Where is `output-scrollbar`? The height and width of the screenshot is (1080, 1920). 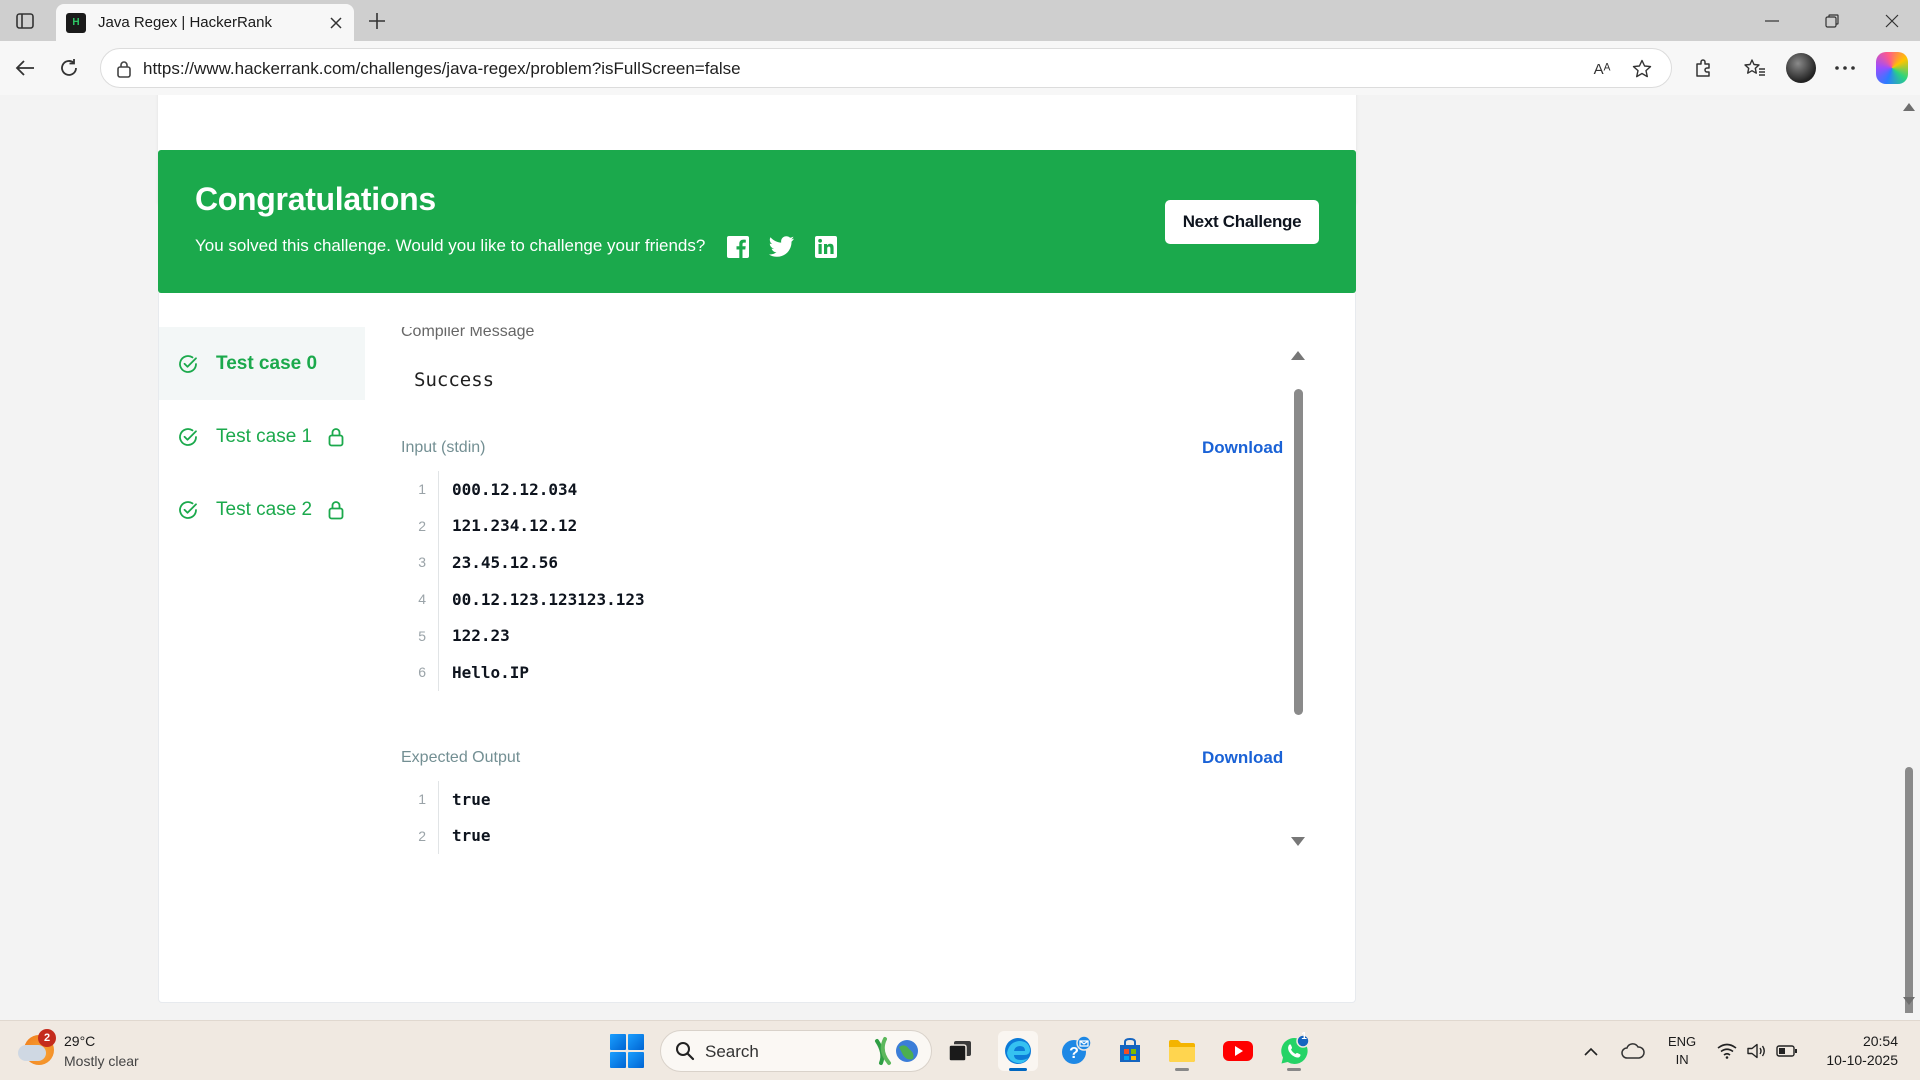 output-scrollbar is located at coordinates (1298, 587).